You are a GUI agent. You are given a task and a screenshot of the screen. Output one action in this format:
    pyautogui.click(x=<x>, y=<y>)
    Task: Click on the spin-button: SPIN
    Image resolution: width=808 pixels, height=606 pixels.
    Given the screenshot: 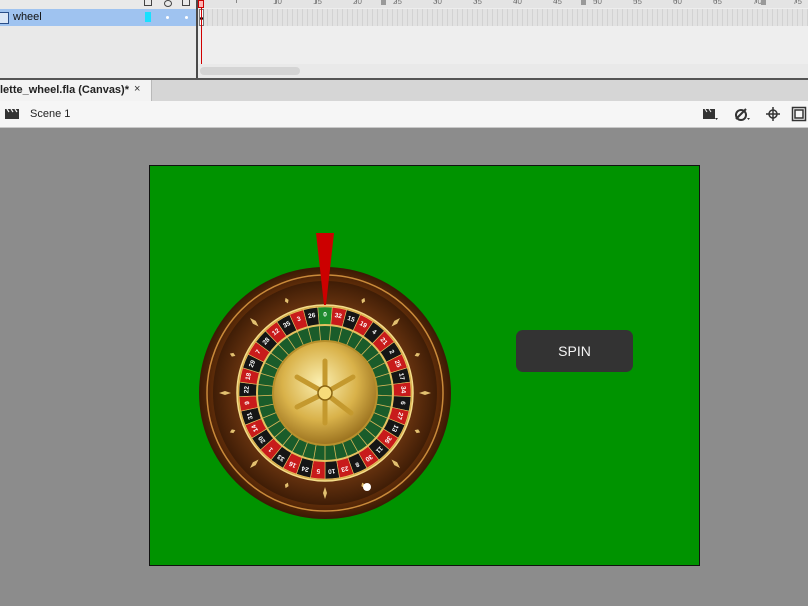 What is the action you would take?
    pyautogui.click(x=574, y=351)
    